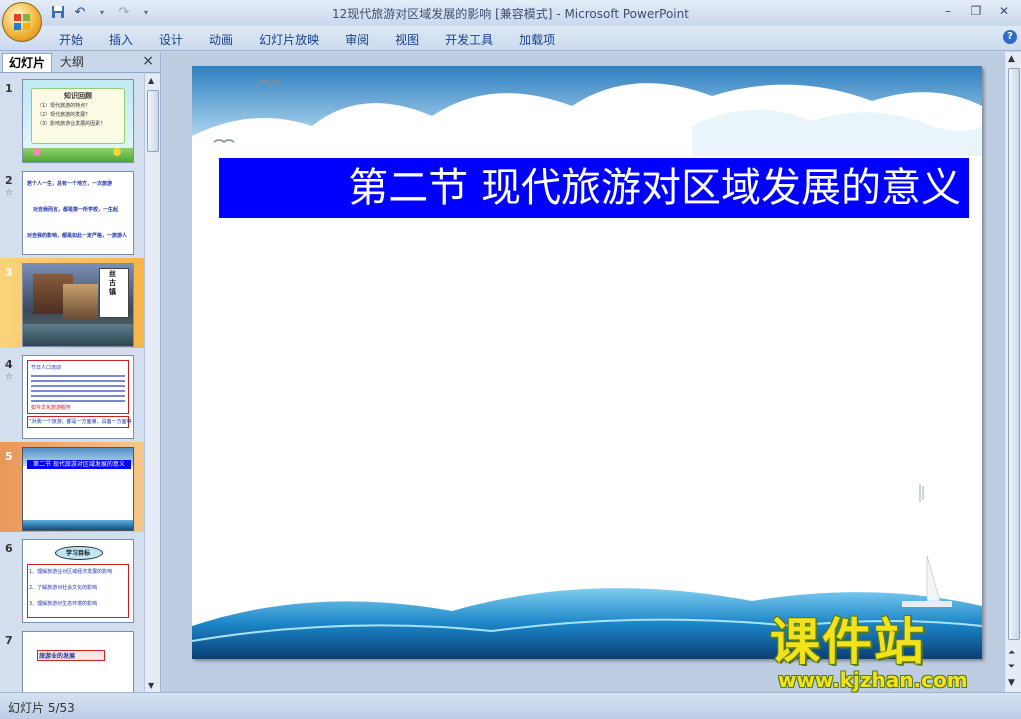  I want to click on watermark-url: www.kjzhan.com, so click(873, 680).